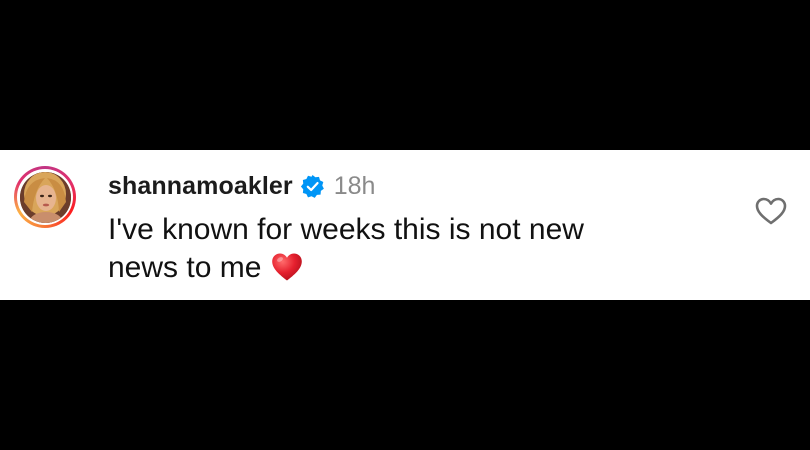  I want to click on timestamp: 18h, so click(354, 185).